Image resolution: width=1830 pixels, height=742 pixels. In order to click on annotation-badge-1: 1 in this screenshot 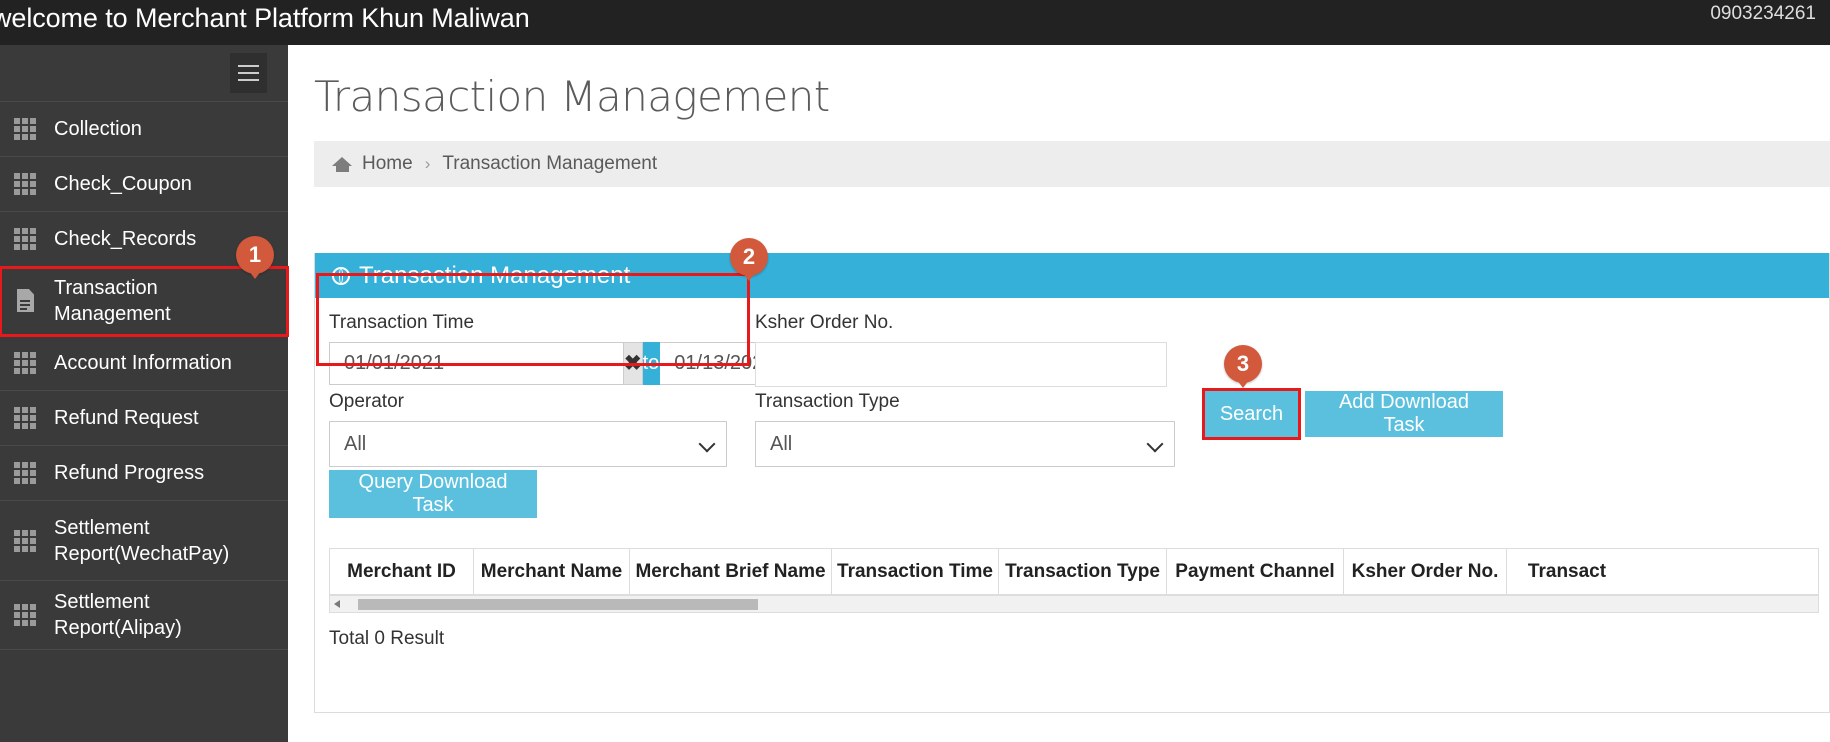, I will do `click(255, 255)`.